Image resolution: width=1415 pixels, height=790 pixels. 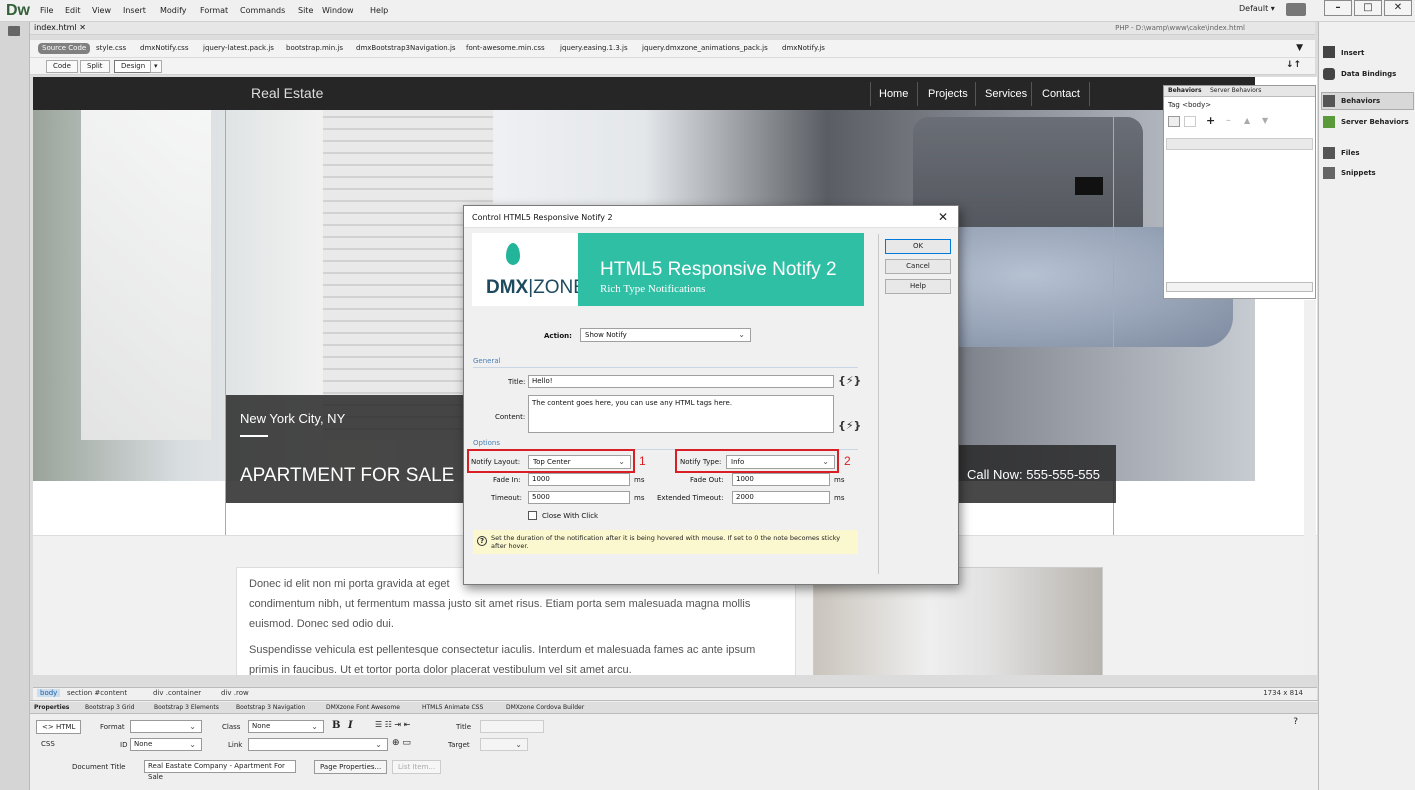 I want to click on fade-in-input: 1000, so click(x=579, y=479).